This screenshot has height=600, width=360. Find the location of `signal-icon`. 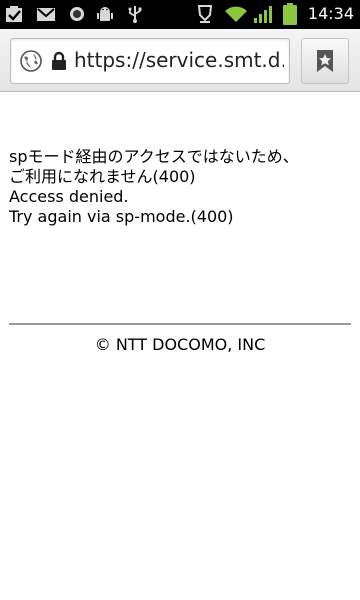

signal-icon is located at coordinates (263, 14).